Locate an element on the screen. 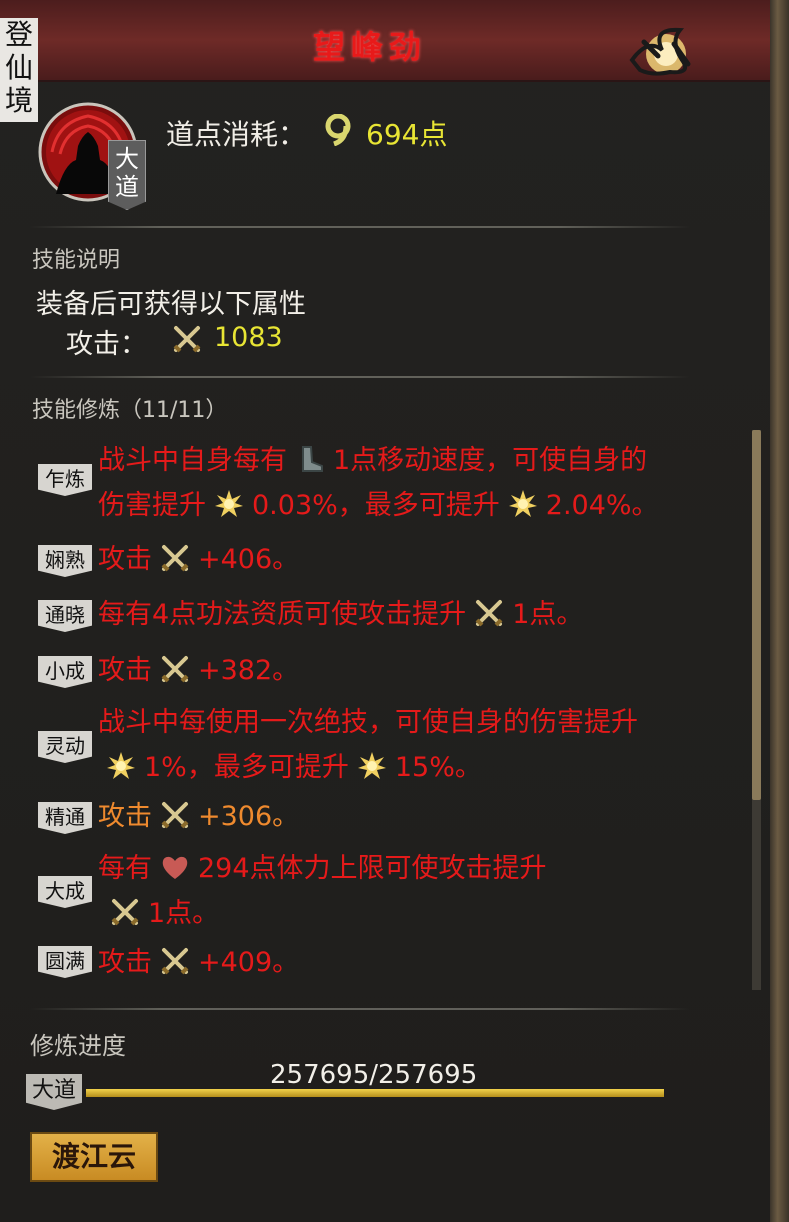 This screenshot has width=789, height=1222. cultivation-effect-text: 每有 294点体力上限可使攻击提升 1点。 is located at coordinates (322, 891).